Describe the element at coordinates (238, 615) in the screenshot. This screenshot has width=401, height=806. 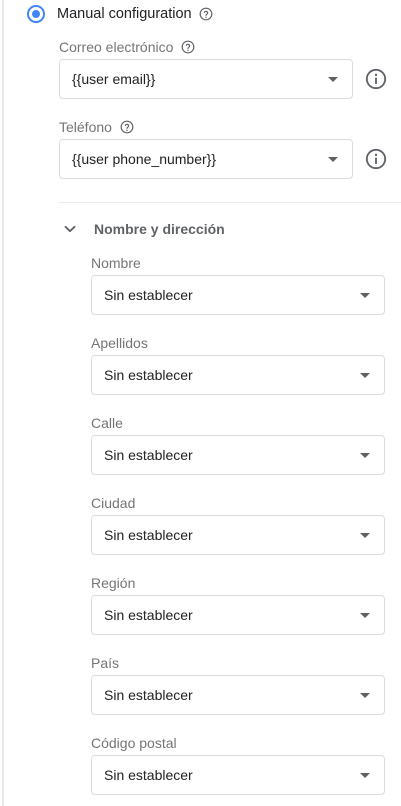
I see `select-region: Sin establecer` at that location.